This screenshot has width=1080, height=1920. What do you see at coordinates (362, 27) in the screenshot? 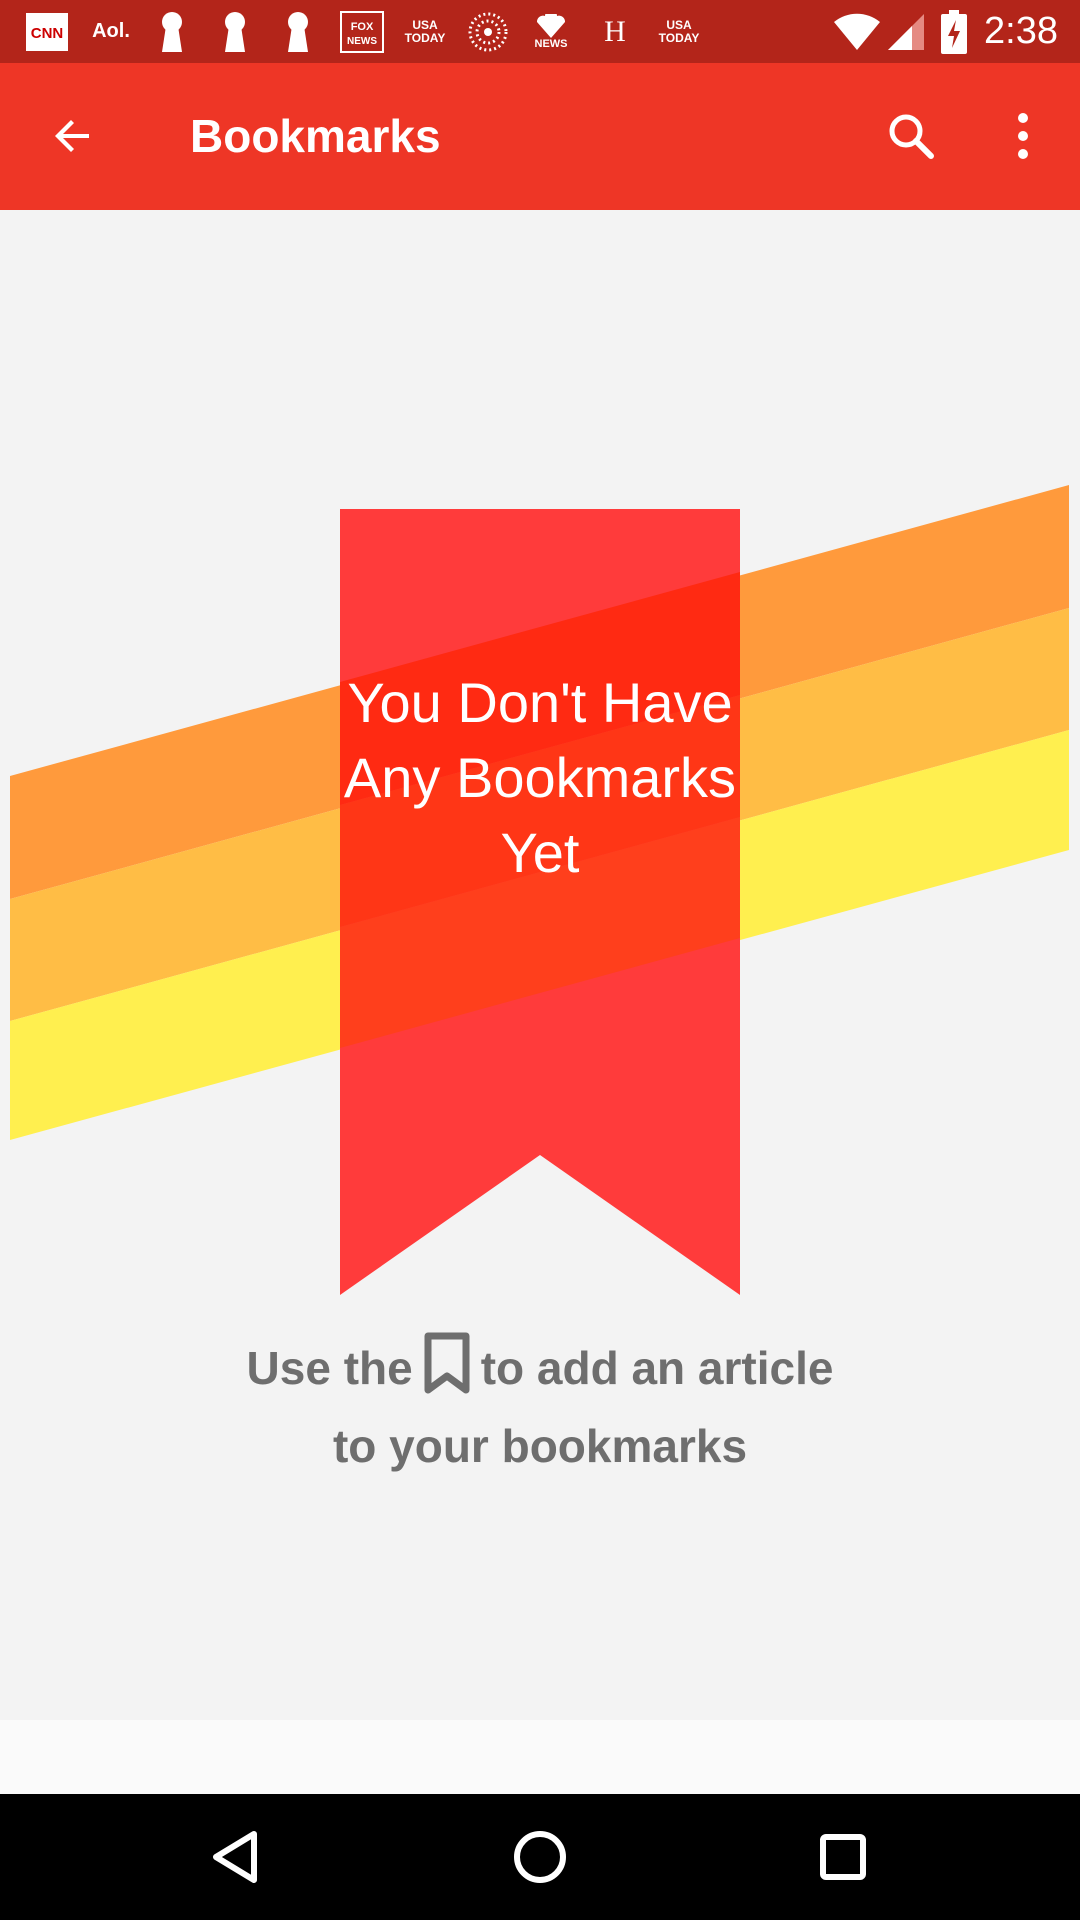
I see `svg-text: FOX` at bounding box center [362, 27].